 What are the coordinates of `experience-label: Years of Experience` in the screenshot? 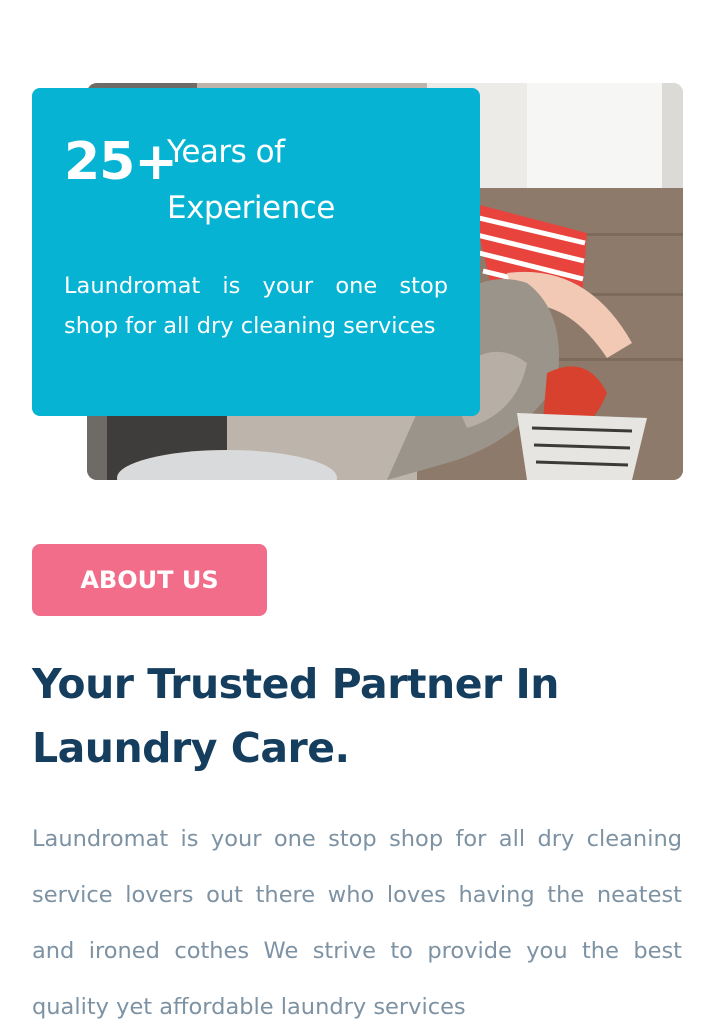 It's located at (251, 180).